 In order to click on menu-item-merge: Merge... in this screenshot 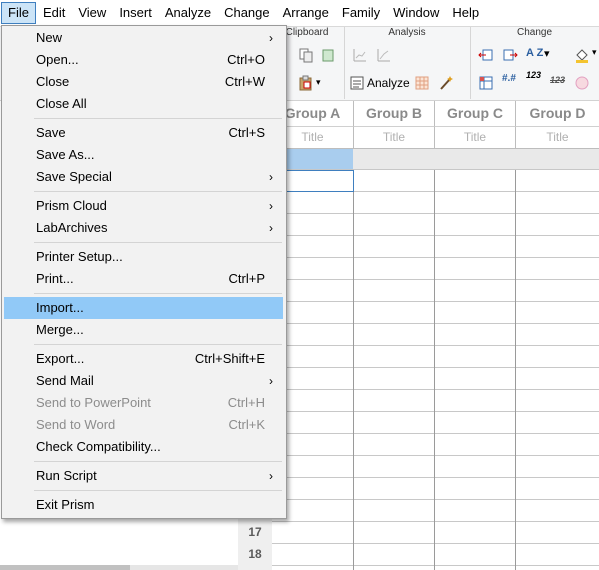, I will do `click(143, 330)`.